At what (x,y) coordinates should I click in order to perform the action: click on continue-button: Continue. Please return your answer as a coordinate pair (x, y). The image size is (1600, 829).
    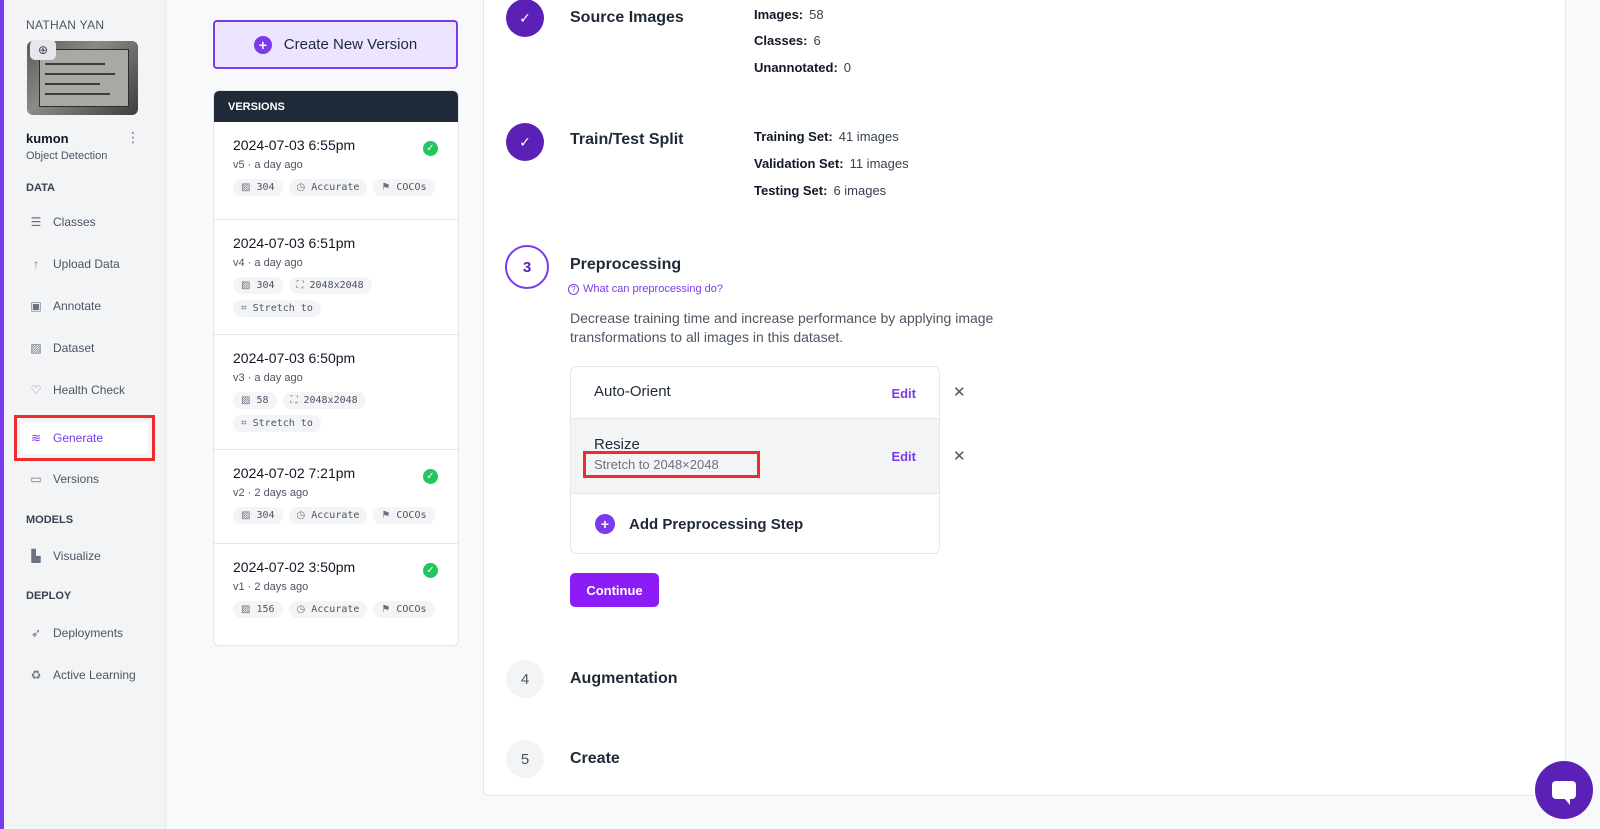
    Looking at the image, I should click on (614, 590).